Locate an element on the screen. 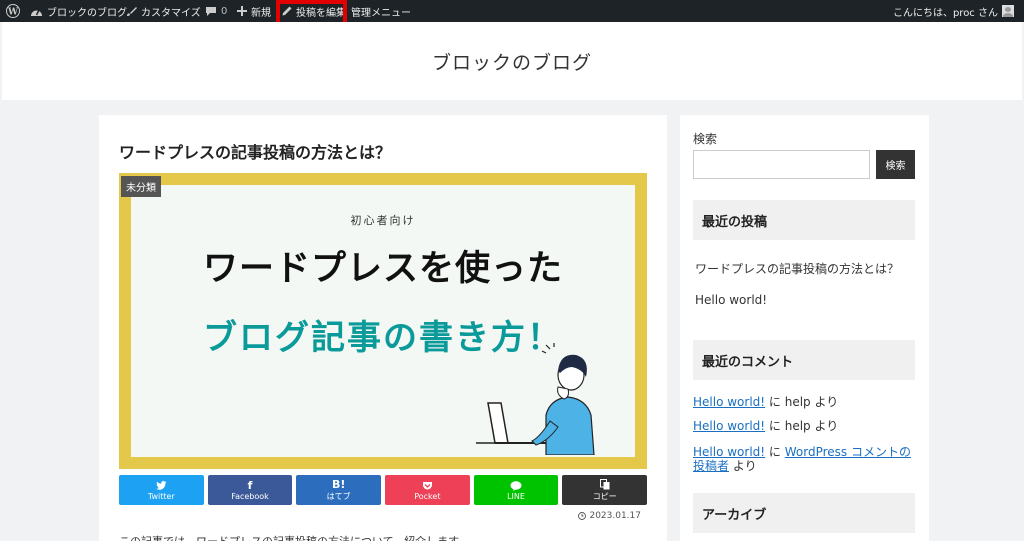  archive-heading: アーカイブ is located at coordinates (804, 513).